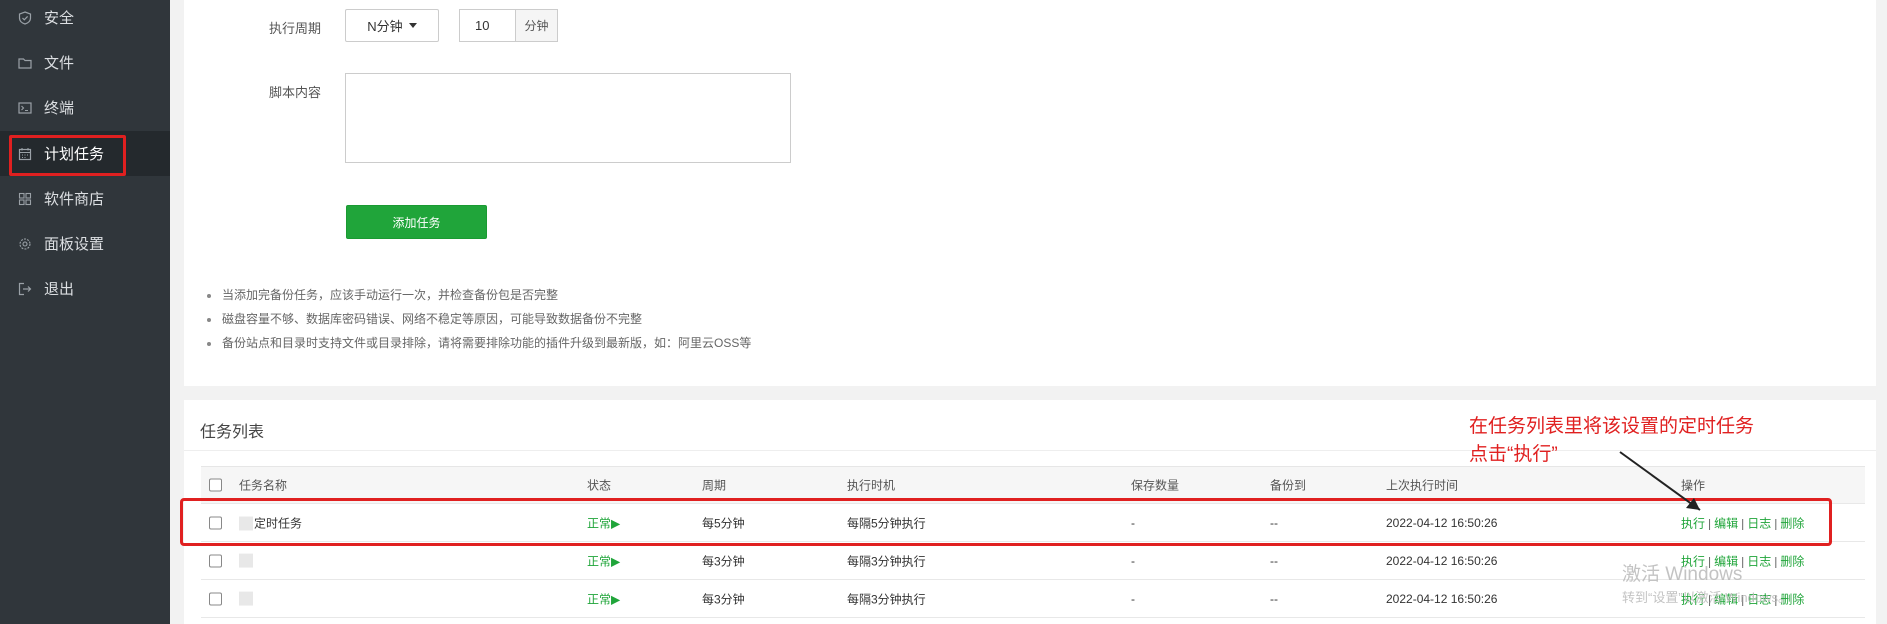 The image size is (1887, 624). Describe the element at coordinates (25, 244) in the screenshot. I see `gear-icon` at that location.